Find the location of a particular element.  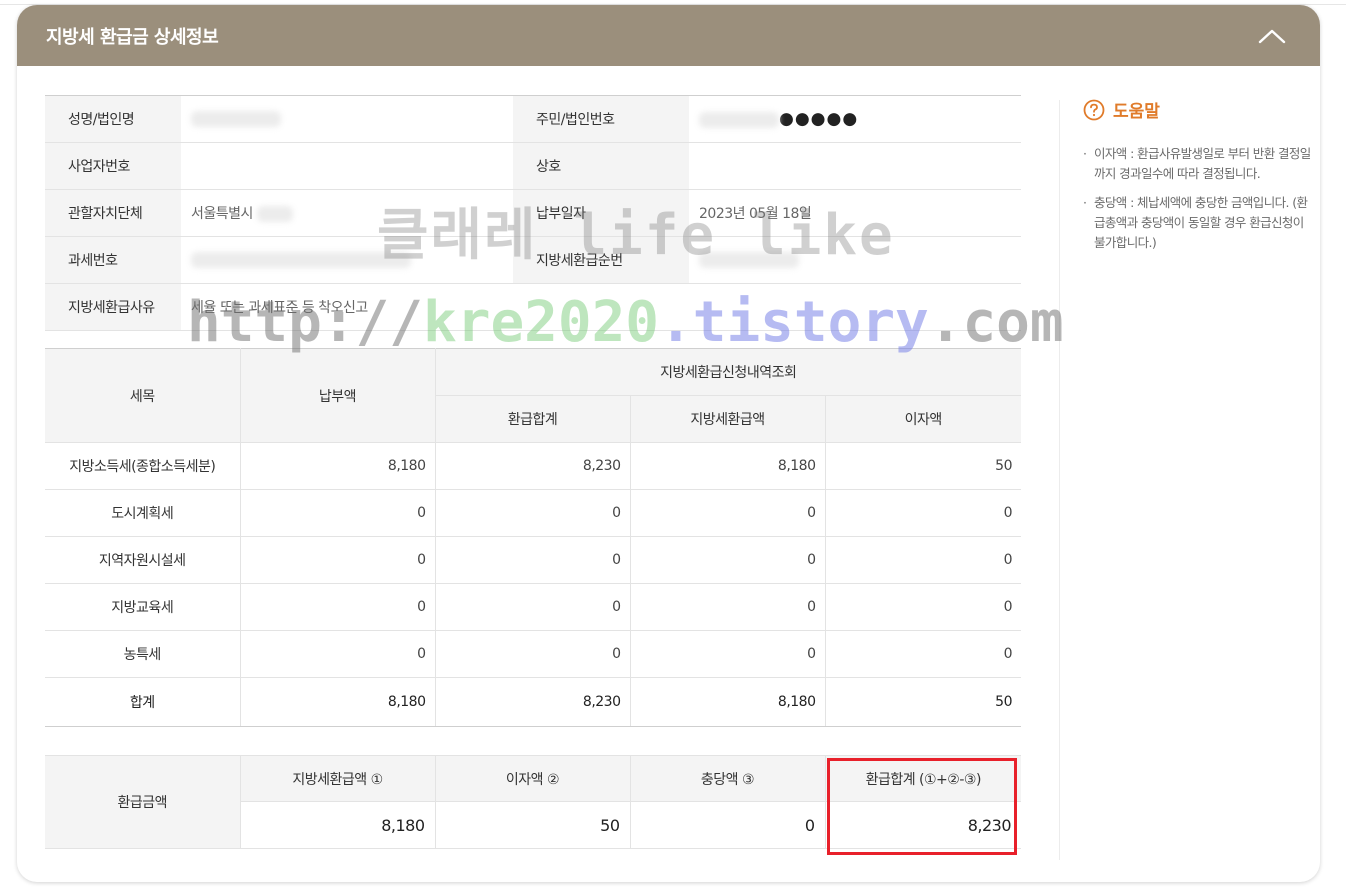

reason-value: 세율 또는 과세표준 등 착오신고 is located at coordinates (601, 307).